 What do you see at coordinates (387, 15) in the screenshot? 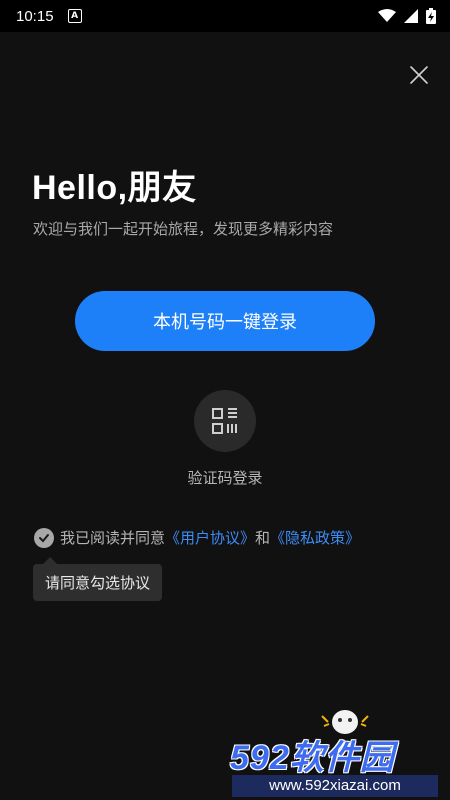
I see `wifi-icon` at bounding box center [387, 15].